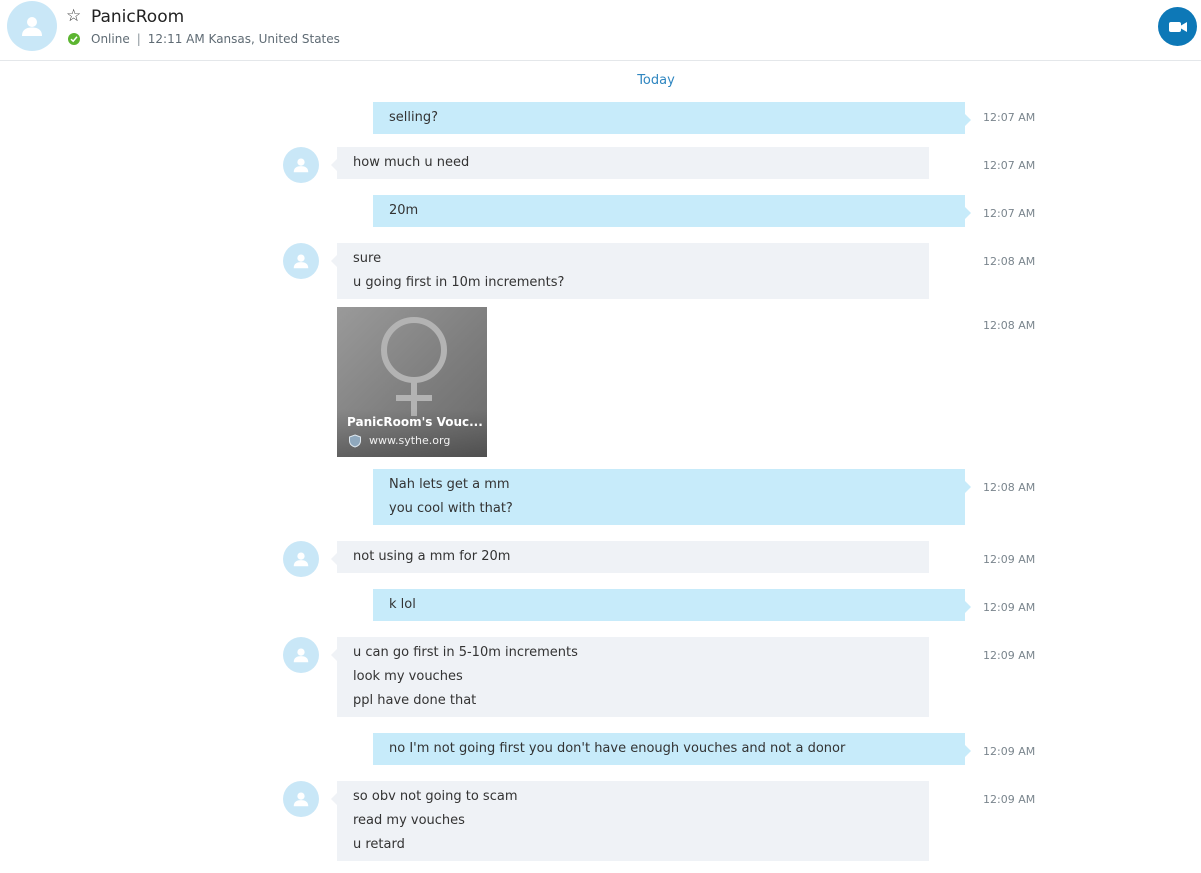  What do you see at coordinates (415, 700) in the screenshot?
I see `message-line: ppl have done that` at bounding box center [415, 700].